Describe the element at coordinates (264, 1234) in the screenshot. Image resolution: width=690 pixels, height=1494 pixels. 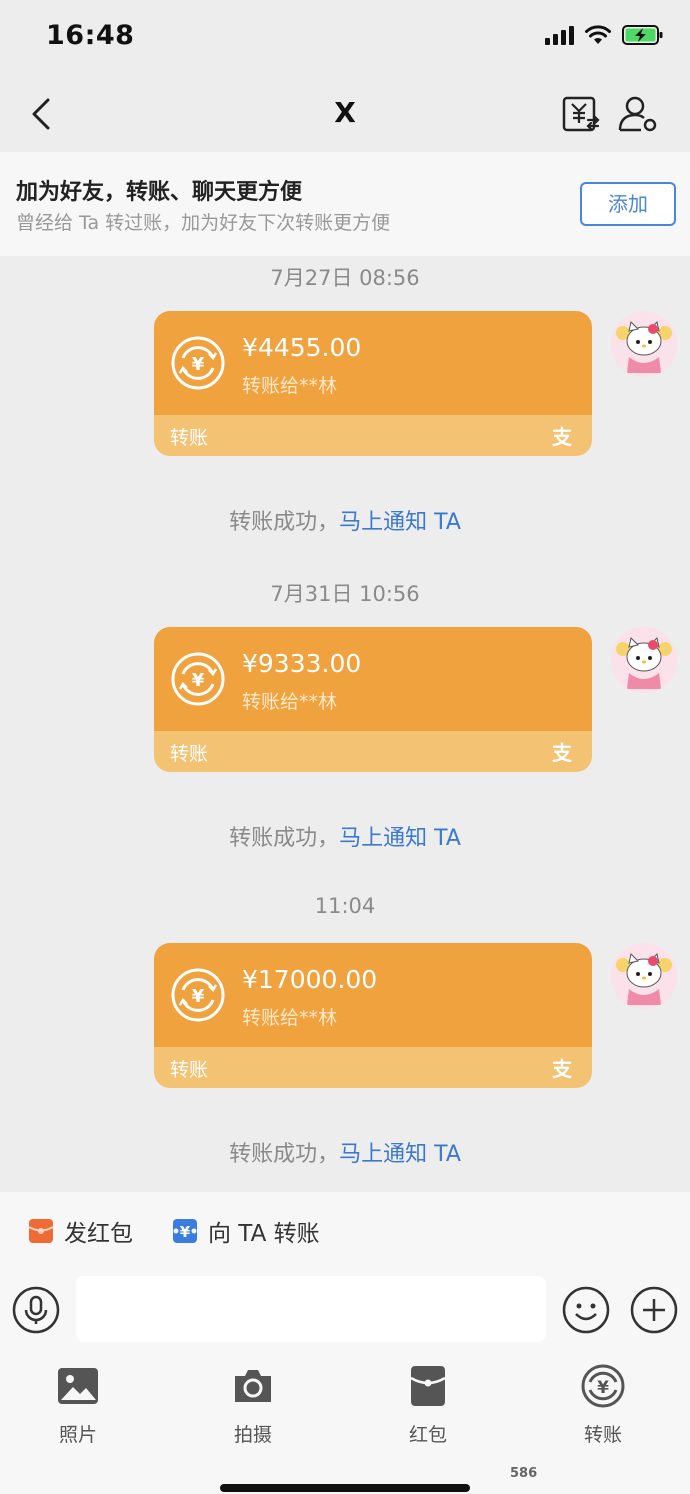
I see `transfer-to-ta-label: 向 TA 转账` at that location.